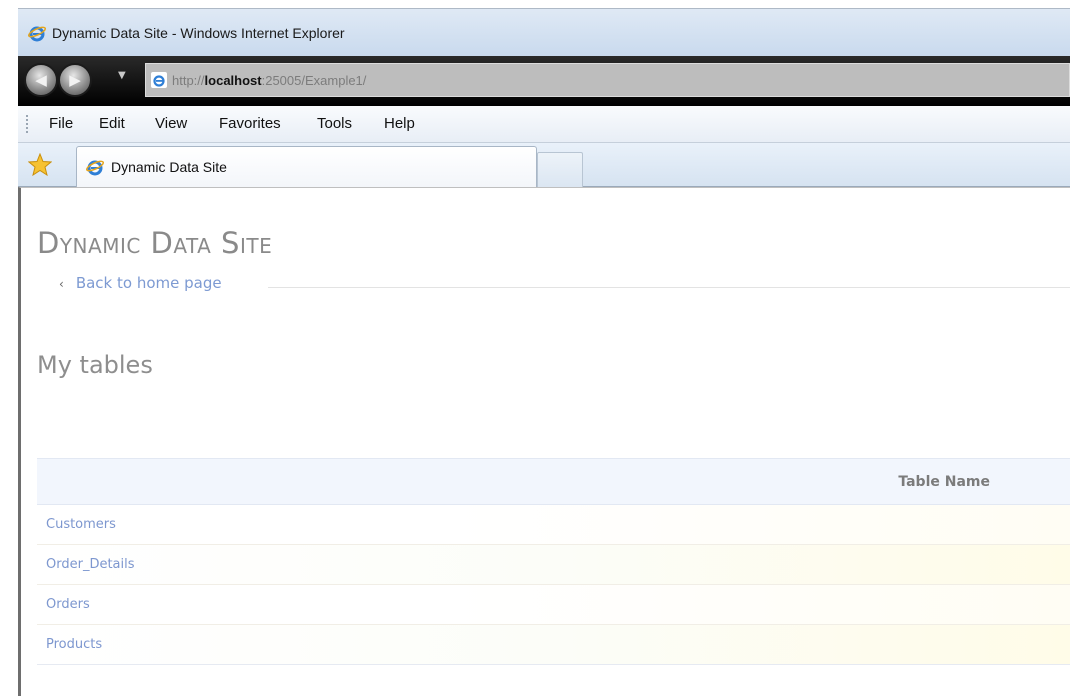 This screenshot has height=696, width=1070. Describe the element at coordinates (61, 123) in the screenshot. I see `menu-file: File` at that location.